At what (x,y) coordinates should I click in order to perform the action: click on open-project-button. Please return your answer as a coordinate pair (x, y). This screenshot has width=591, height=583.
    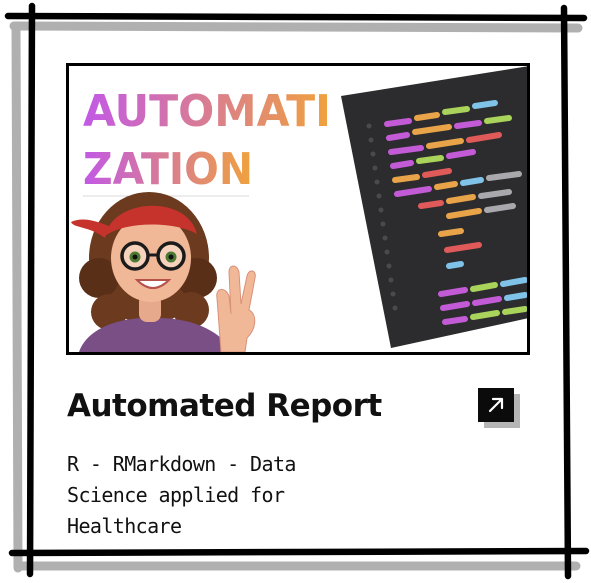
    Looking at the image, I should click on (496, 405).